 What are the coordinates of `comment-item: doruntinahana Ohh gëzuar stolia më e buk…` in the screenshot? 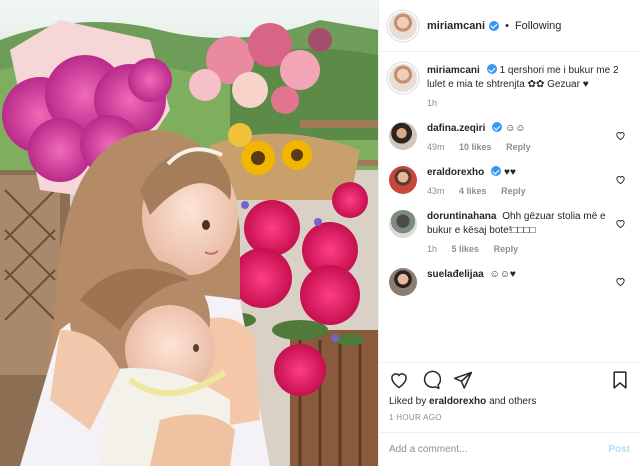 It's located at (509, 232).